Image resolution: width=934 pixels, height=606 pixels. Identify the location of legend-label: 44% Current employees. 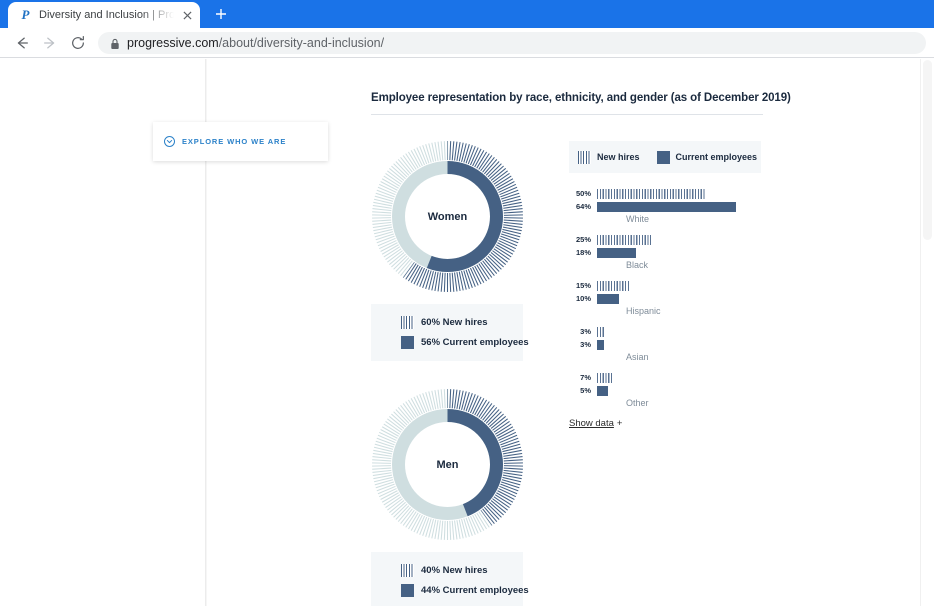
(475, 590).